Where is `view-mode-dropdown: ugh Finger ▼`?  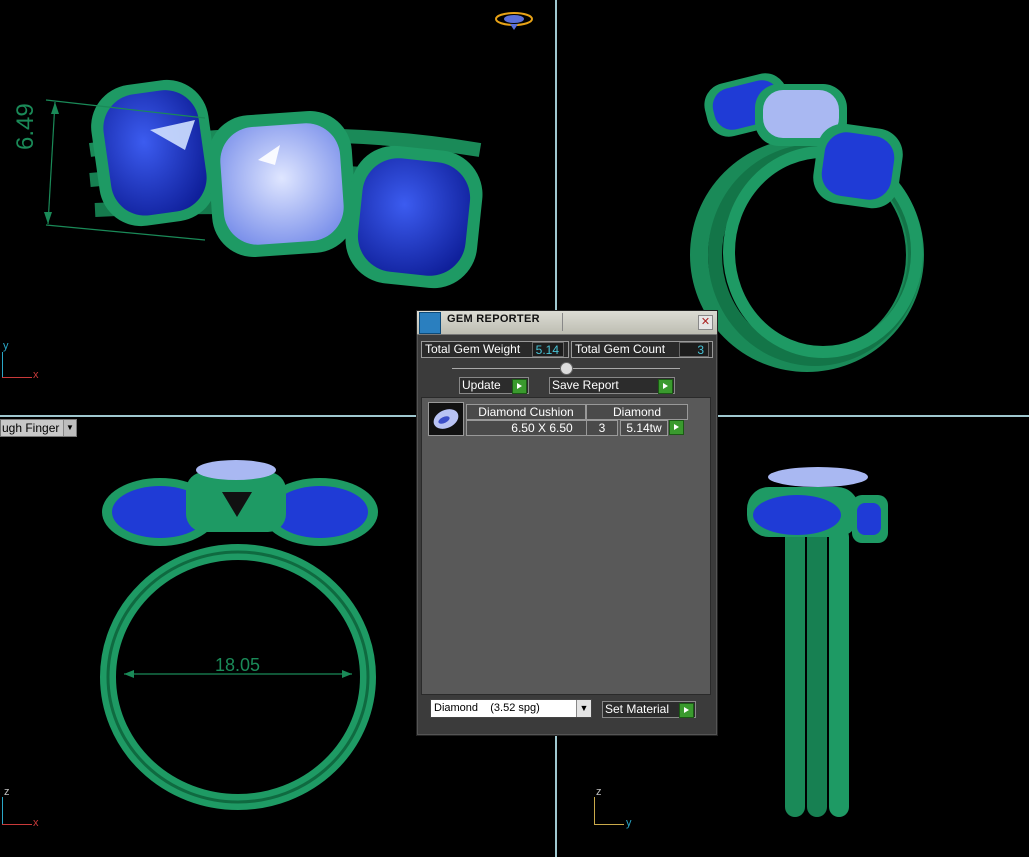 view-mode-dropdown: ugh Finger ▼ is located at coordinates (38, 428).